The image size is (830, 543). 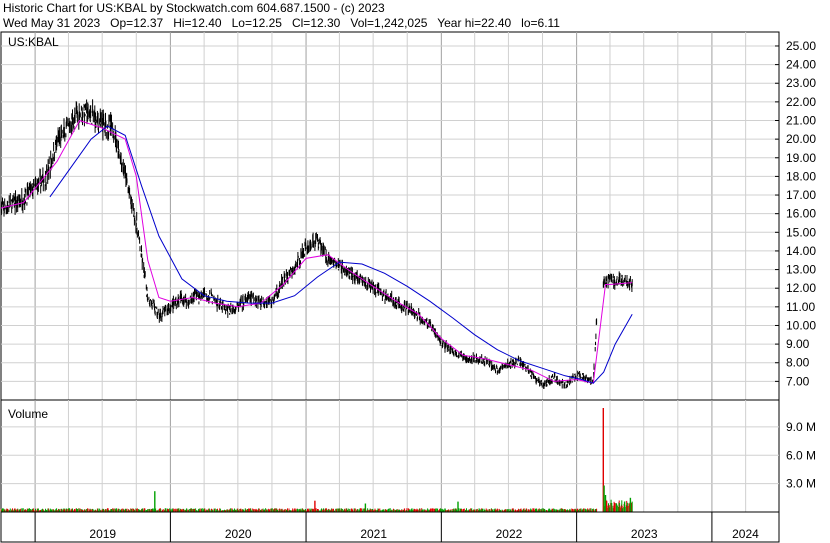 I want to click on price-y-tick-label: 10.00, so click(x=801, y=325).